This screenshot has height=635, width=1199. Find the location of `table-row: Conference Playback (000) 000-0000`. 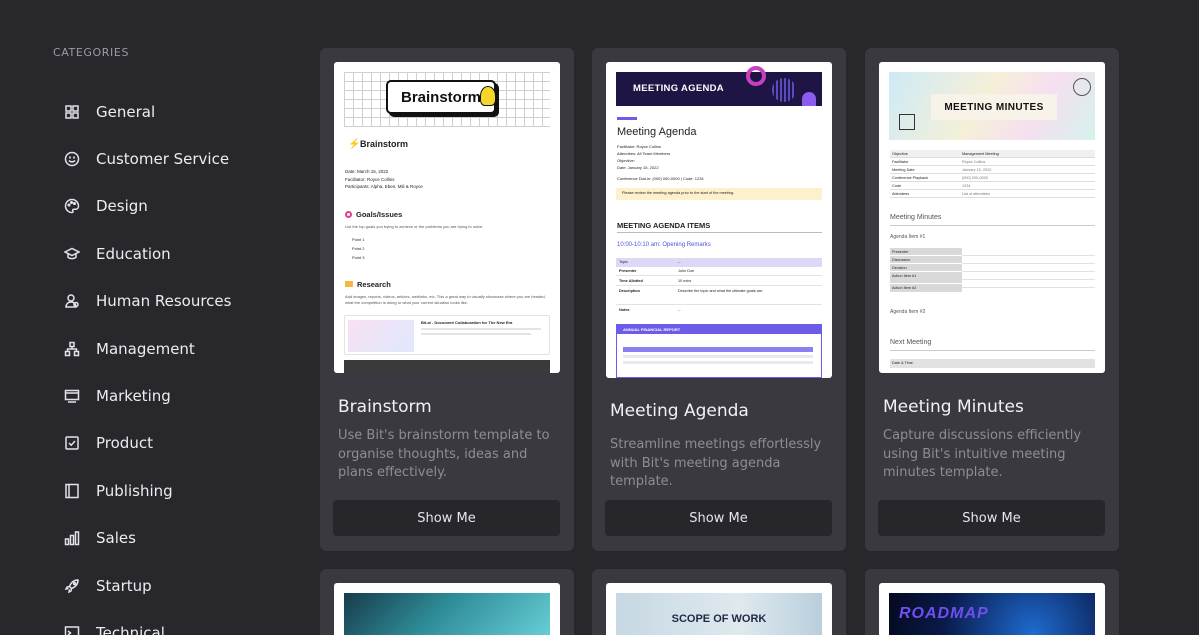

table-row: Conference Playback (000) 000-0000 is located at coordinates (992, 178).